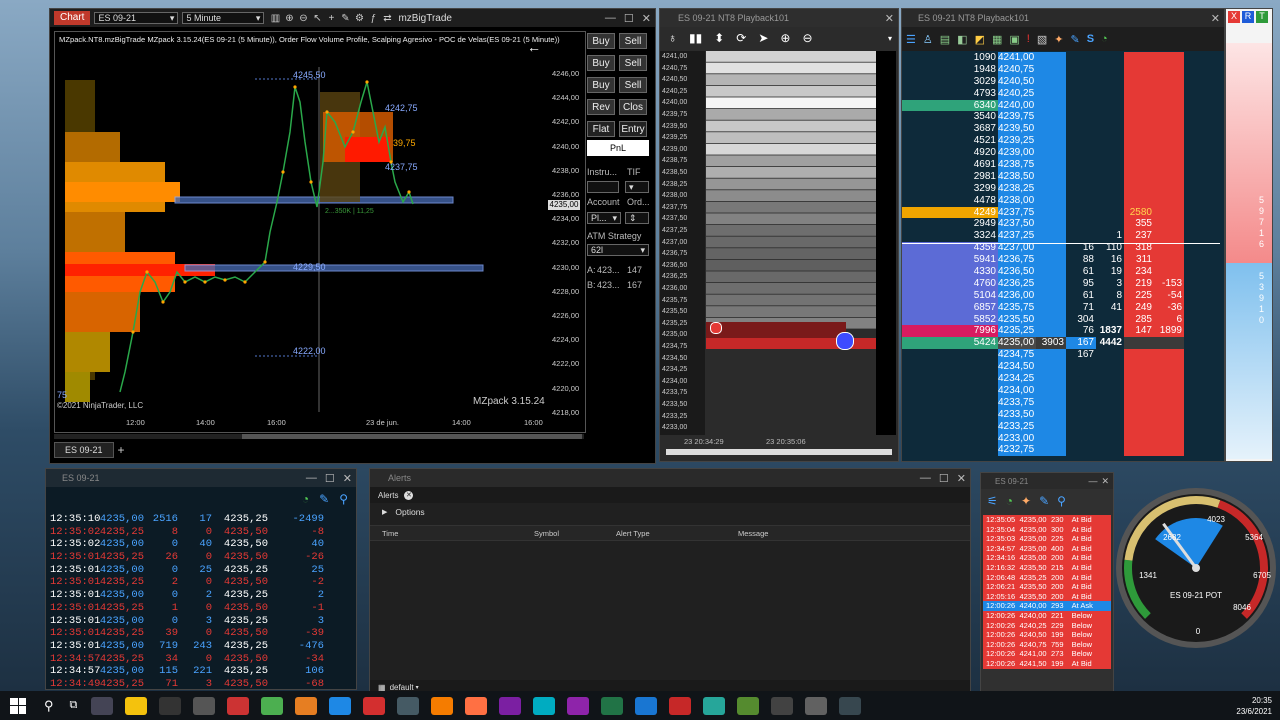 This screenshot has height=720, width=1280. Describe the element at coordinates (200, 544) in the screenshot. I see `ts-row: 12:35:02 4235,00 0 40 4235,50 40` at that location.